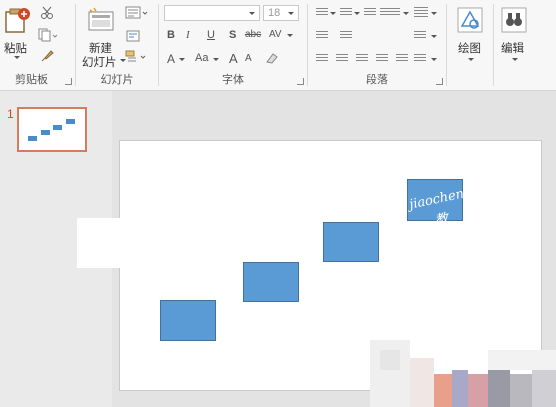 The image size is (556, 407). I want to click on mosaic-watermark, so click(463, 373).